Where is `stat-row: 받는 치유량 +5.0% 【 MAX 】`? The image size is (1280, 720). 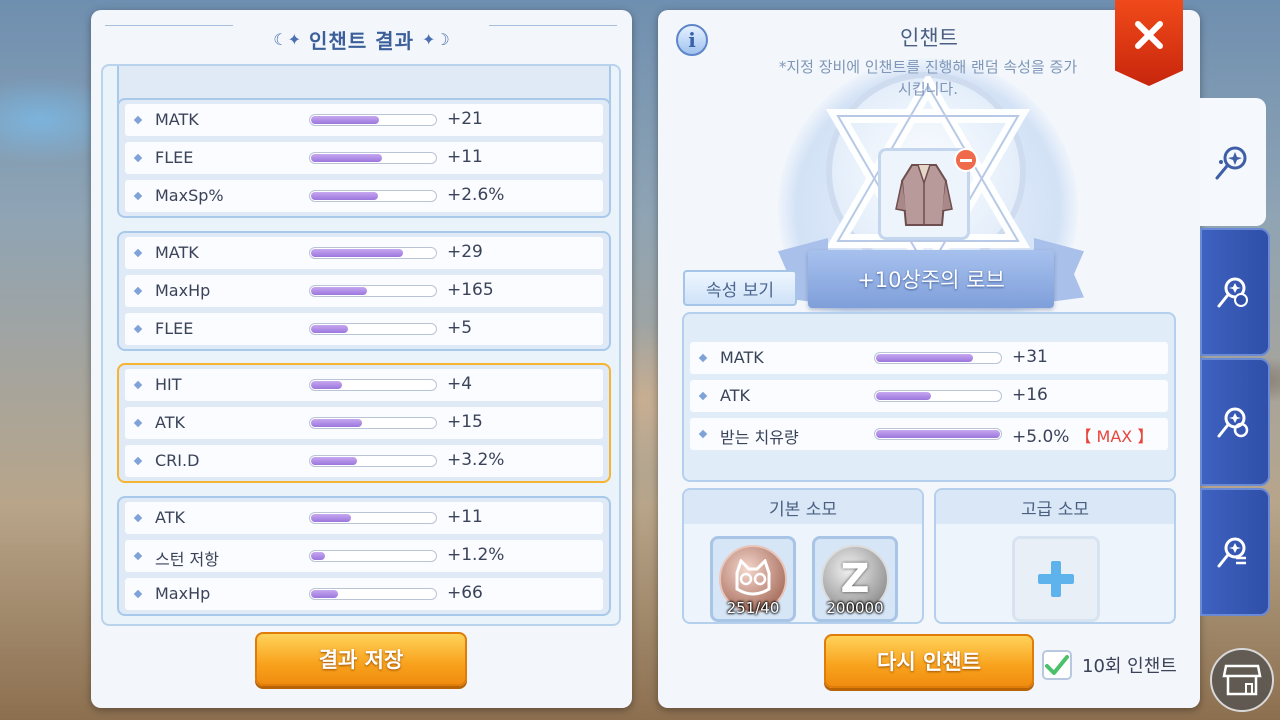 stat-row: 받는 치유량 +5.0% 【 MAX 】 is located at coordinates (929, 434).